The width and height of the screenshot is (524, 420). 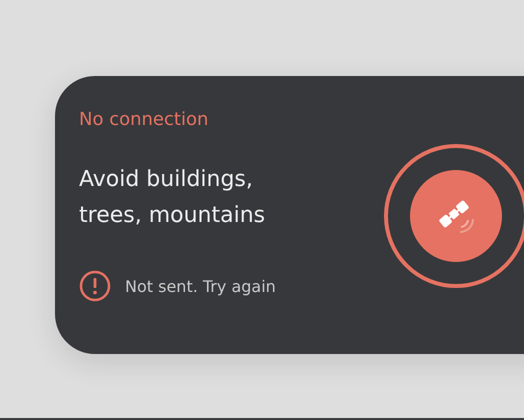 I want to click on headline-line: Avoid buildings,, so click(x=166, y=180).